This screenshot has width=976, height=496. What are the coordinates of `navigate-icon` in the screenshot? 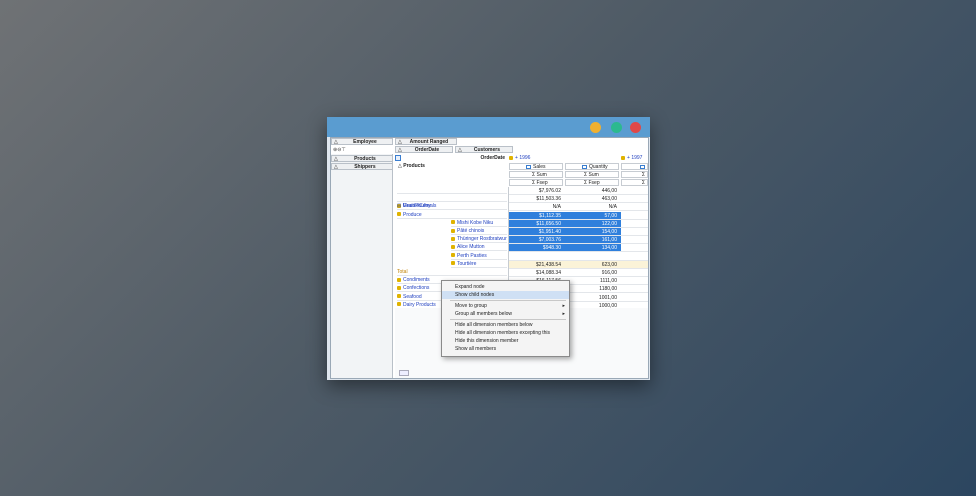 It's located at (404, 373).